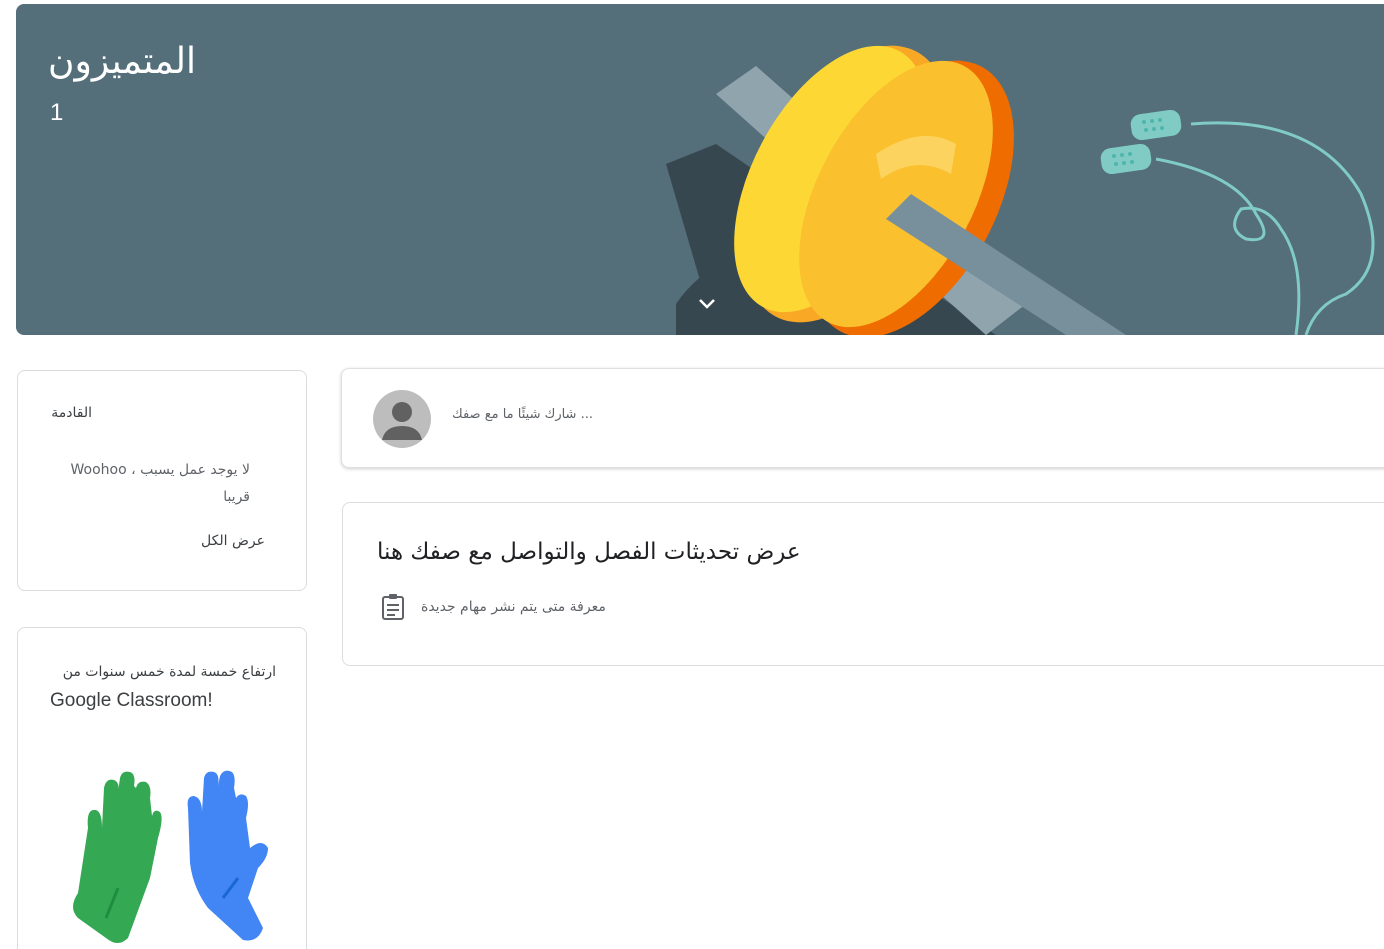 The height and width of the screenshot is (949, 1384). What do you see at coordinates (160, 483) in the screenshot?
I see `upcoming-message: لا يوجد عمل يسبب ، Woohoo قريبا` at bounding box center [160, 483].